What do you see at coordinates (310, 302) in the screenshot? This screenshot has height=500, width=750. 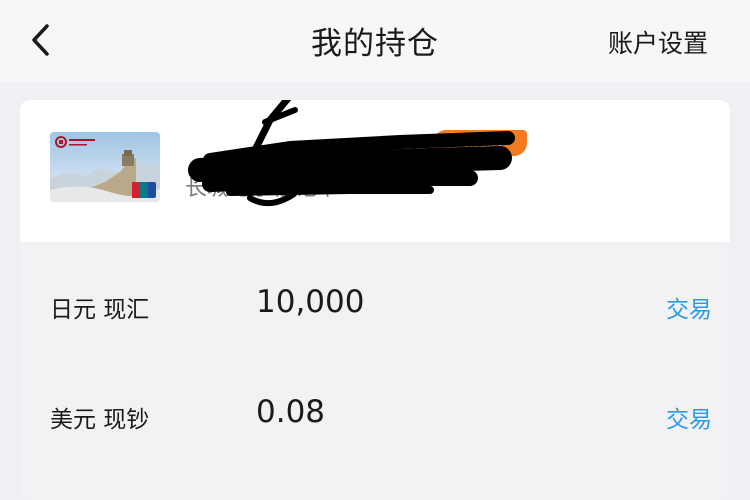 I see `holding-amount: 10,000` at bounding box center [310, 302].